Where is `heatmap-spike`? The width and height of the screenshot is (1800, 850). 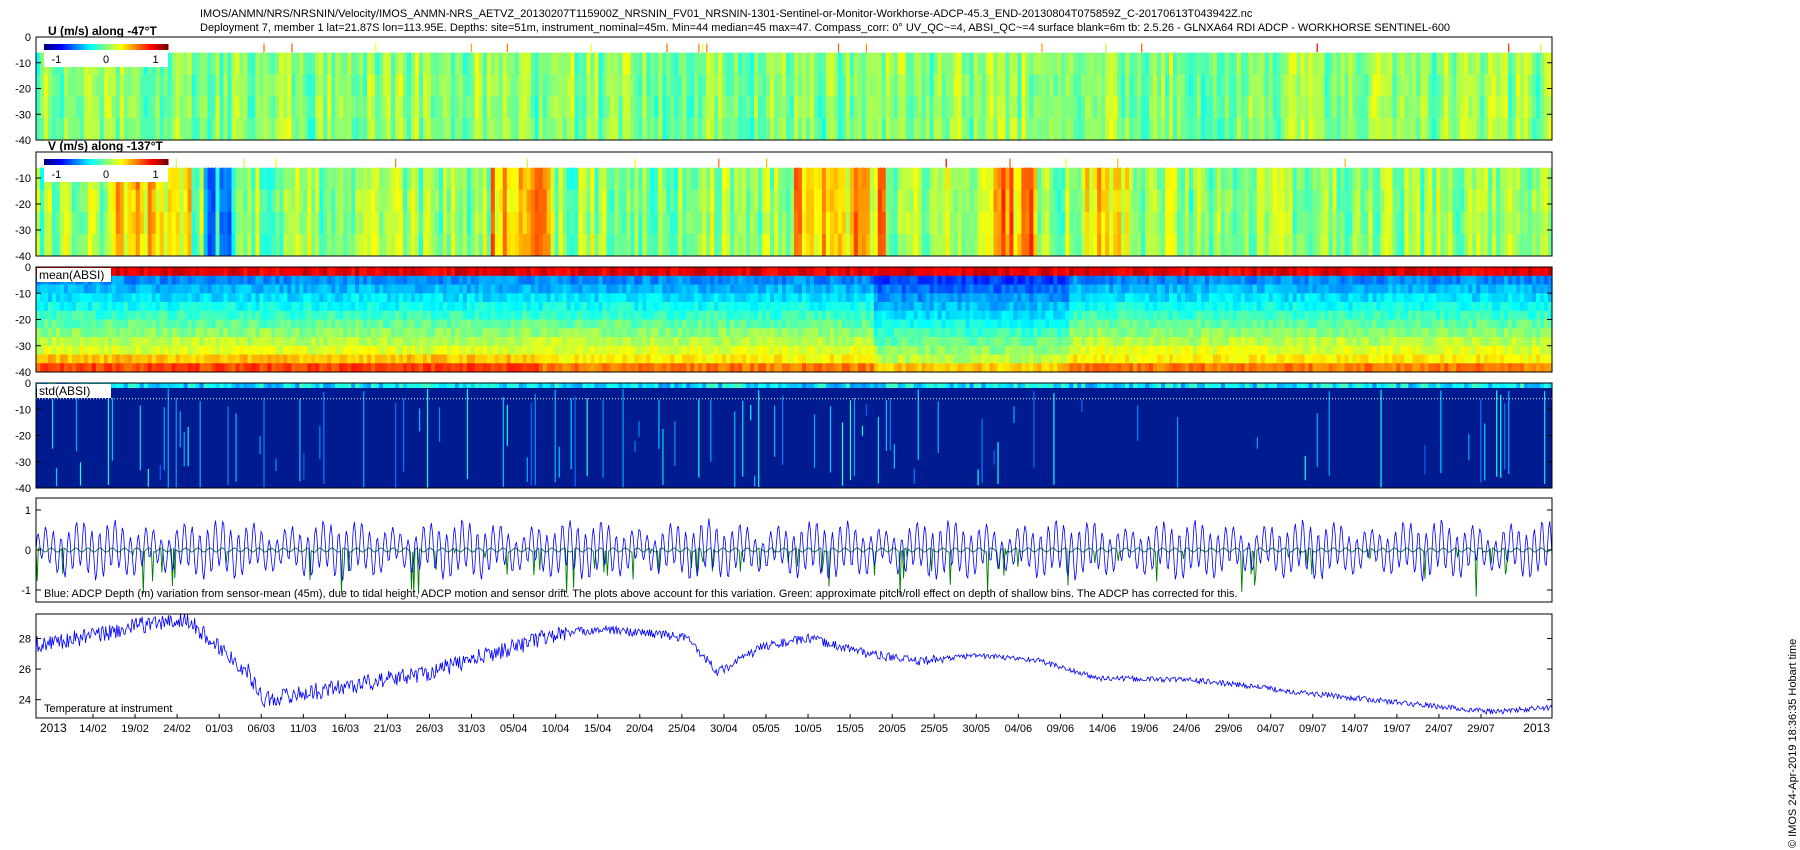
heatmap-spike is located at coordinates (838, 48).